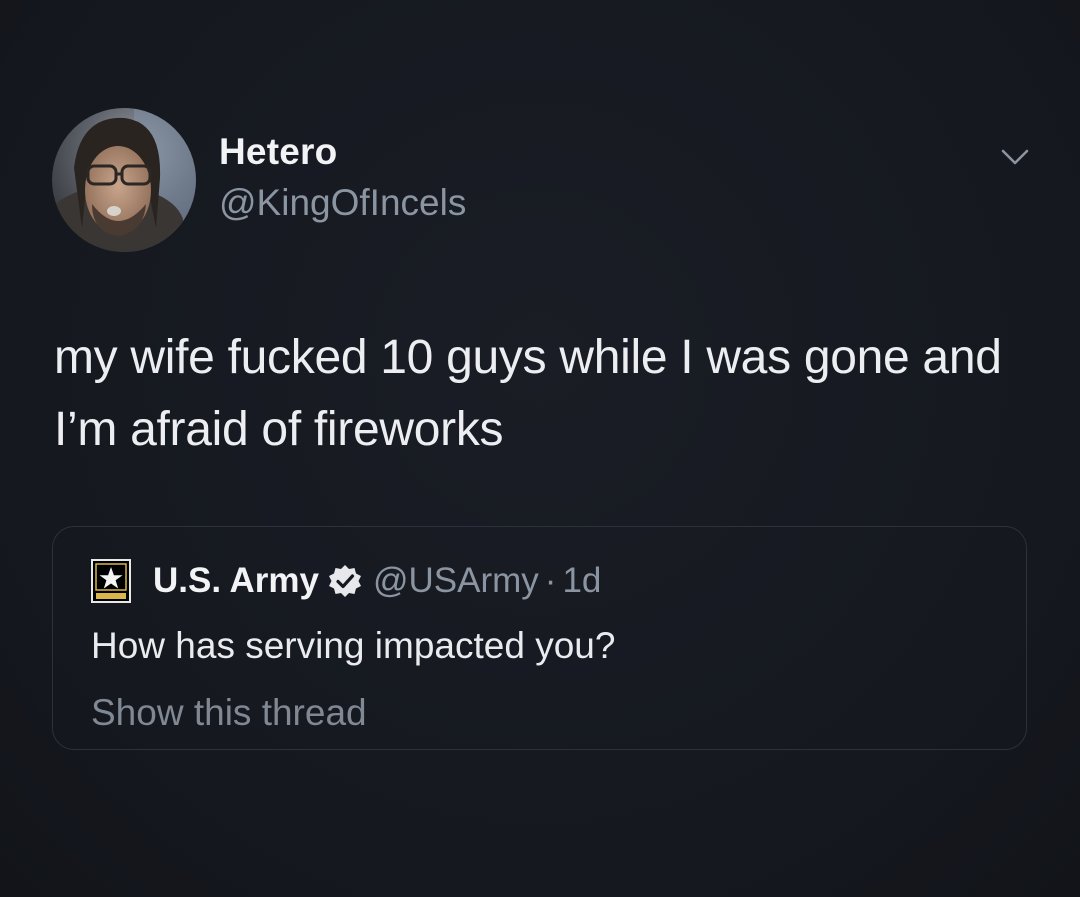 The image size is (1080, 897). What do you see at coordinates (1015, 157) in the screenshot?
I see `chevron-down-icon` at bounding box center [1015, 157].